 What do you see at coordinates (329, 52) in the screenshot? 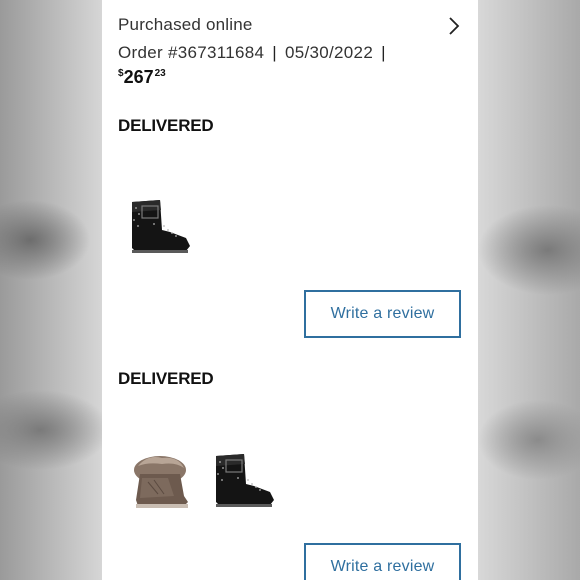
I see `order-date: 05/30/2022` at bounding box center [329, 52].